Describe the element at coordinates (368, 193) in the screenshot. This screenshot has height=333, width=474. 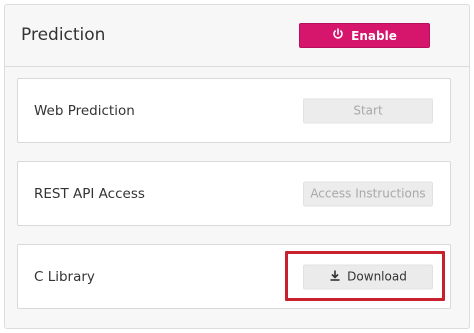
I see `access-instructions-button: Access Instructions` at that location.